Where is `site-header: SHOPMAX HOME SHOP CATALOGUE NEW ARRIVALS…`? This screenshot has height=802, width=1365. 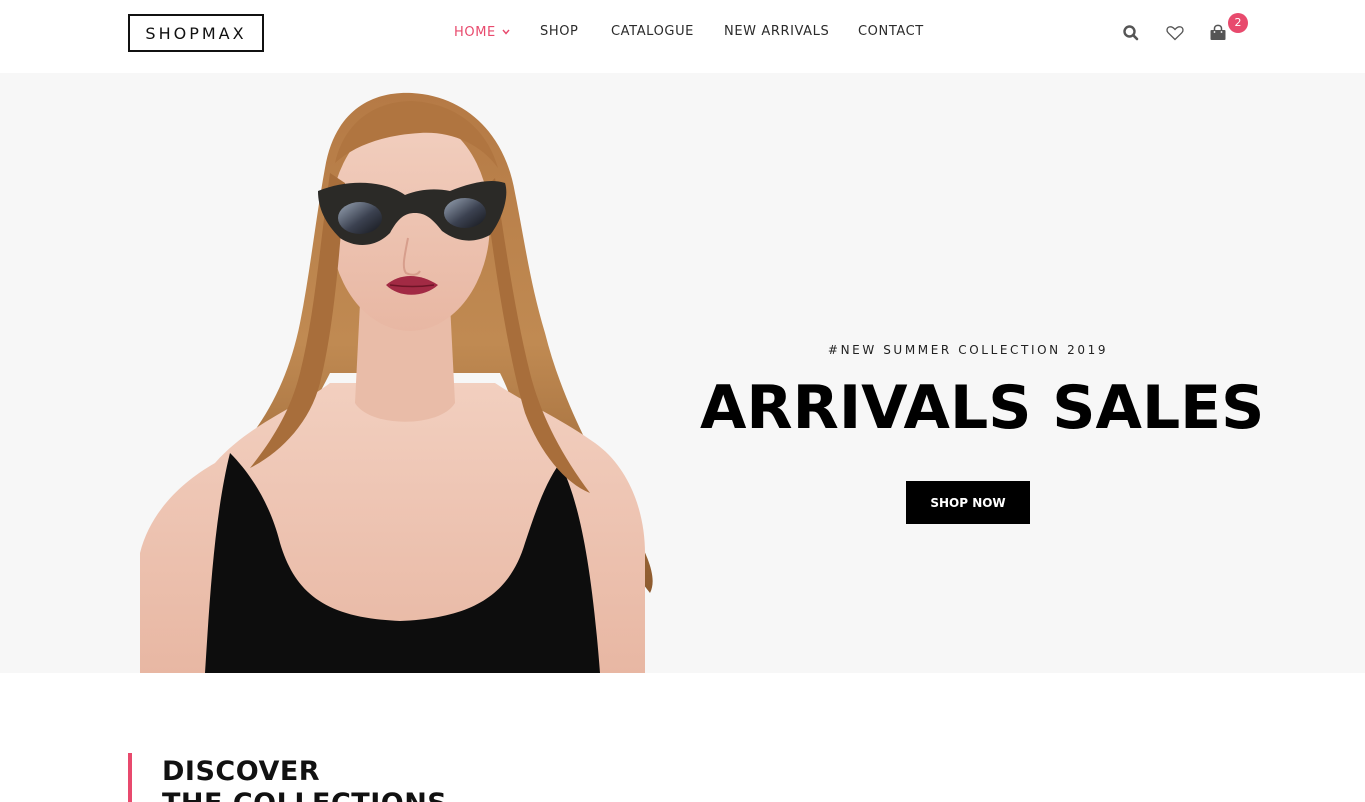 site-header: SHOPMAX HOME SHOP CATALOGUE NEW ARRIVALS… is located at coordinates (682, 36).